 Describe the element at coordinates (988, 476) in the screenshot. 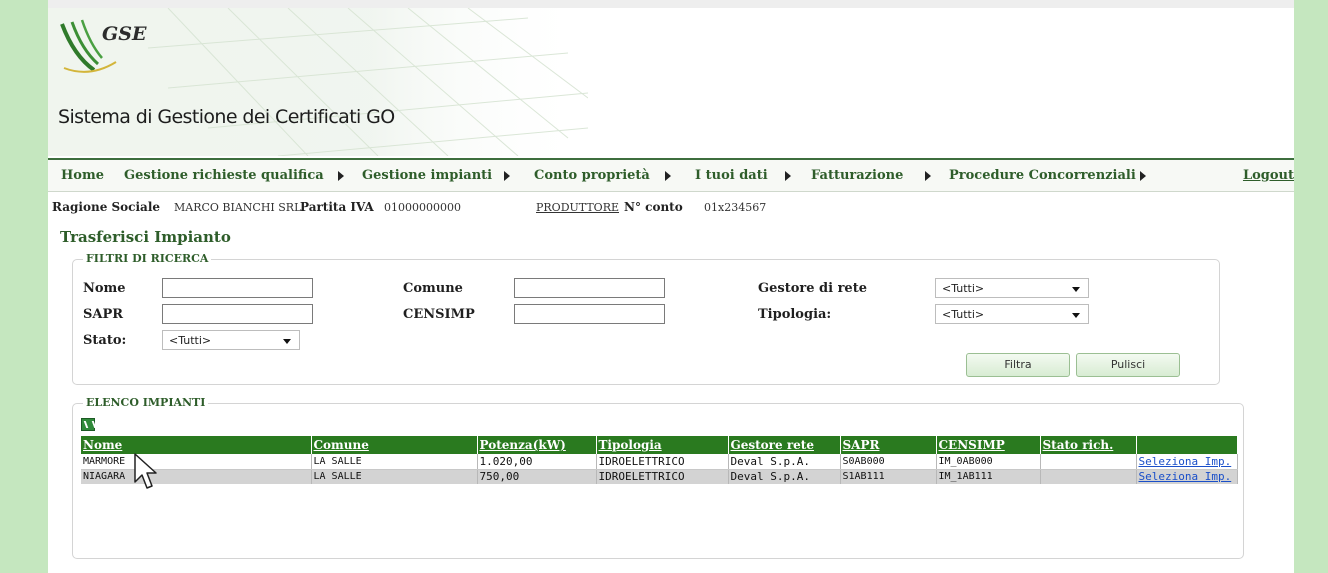

I see `cell-censimp: IM_1AB111` at that location.